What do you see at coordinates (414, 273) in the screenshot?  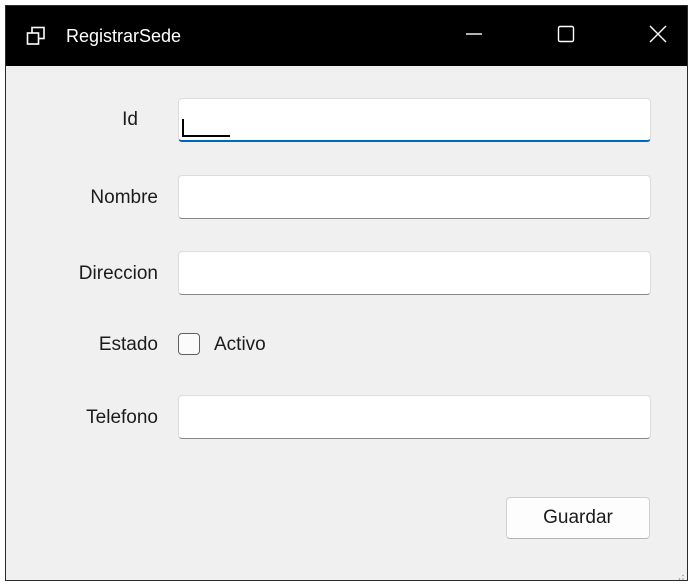 I see `direccion-field` at bounding box center [414, 273].